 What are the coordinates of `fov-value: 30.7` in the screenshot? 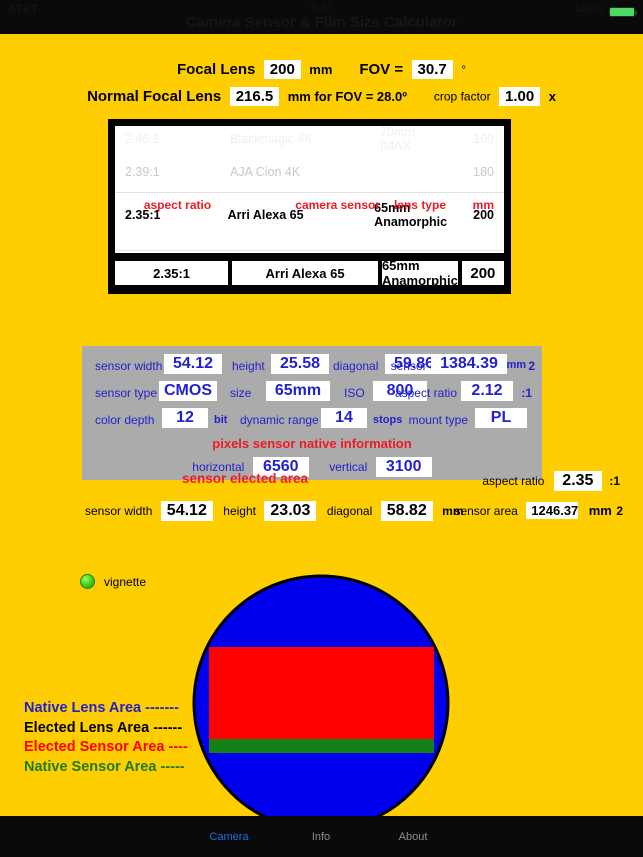 It's located at (432, 69).